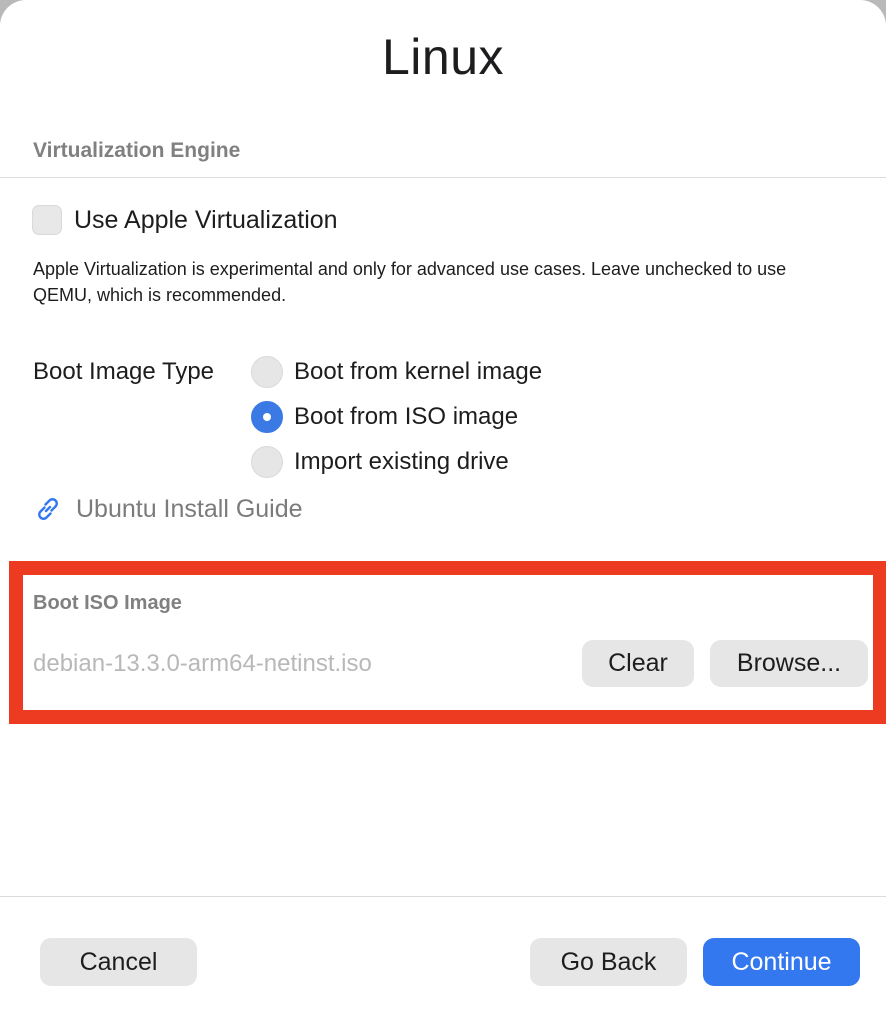 The width and height of the screenshot is (886, 1018). I want to click on apple-virtualization-label: Use Apple Virtualization, so click(206, 219).